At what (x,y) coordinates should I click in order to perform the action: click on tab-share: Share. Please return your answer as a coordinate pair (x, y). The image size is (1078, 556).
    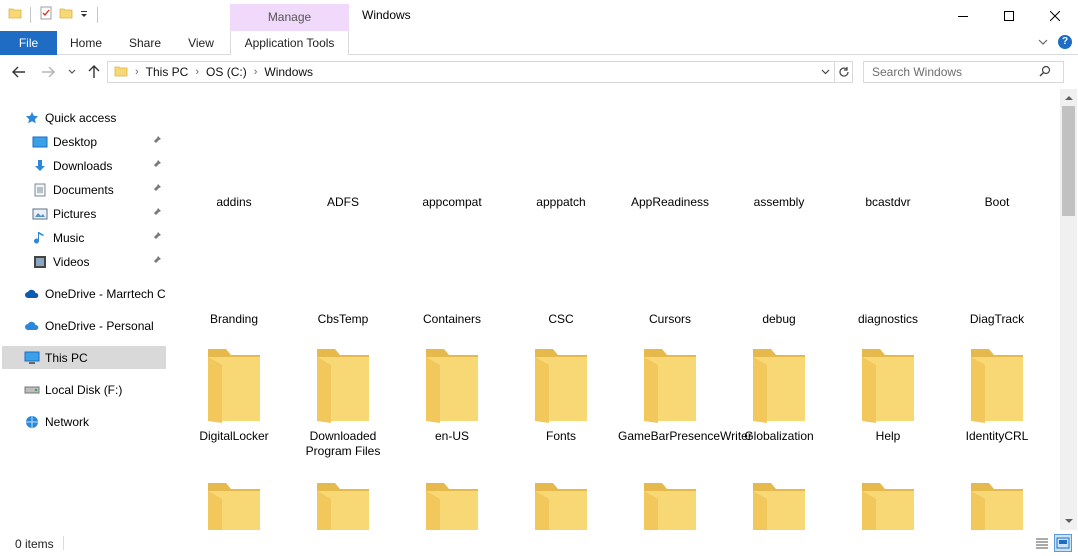
    Looking at the image, I should click on (145, 43).